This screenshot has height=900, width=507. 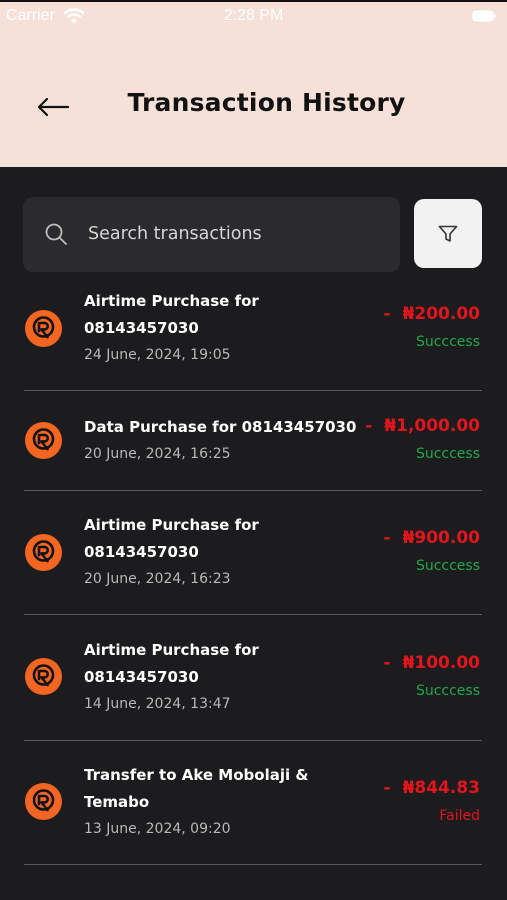 I want to click on transaction-amount: - ₦100.00, so click(x=432, y=663).